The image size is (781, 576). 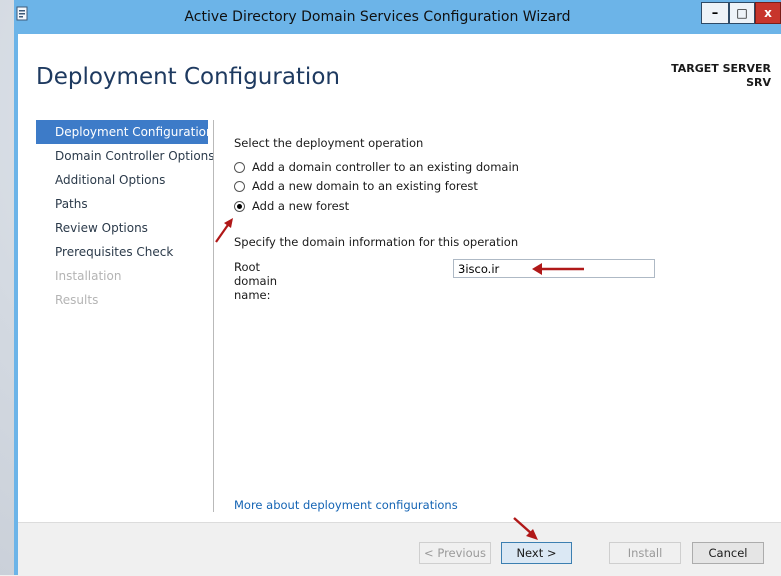 I want to click on nav-item-installation: Installation, so click(x=88, y=276).